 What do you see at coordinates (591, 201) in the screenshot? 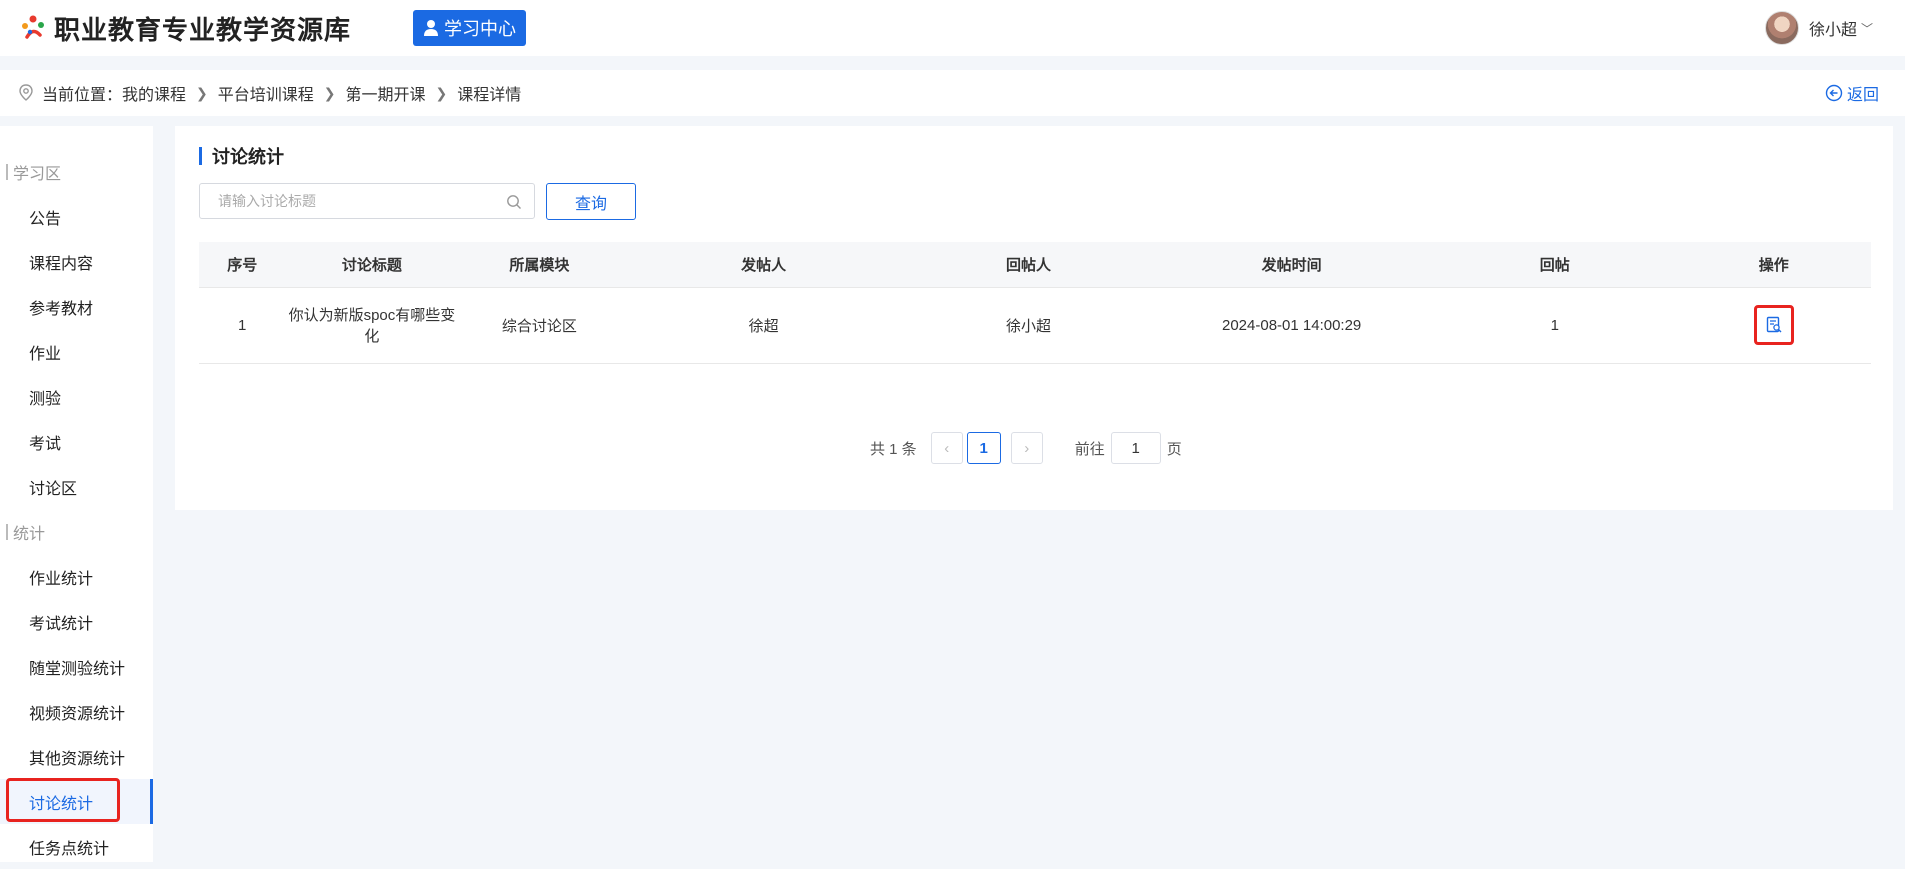
I see `query-button: 查询` at bounding box center [591, 201].